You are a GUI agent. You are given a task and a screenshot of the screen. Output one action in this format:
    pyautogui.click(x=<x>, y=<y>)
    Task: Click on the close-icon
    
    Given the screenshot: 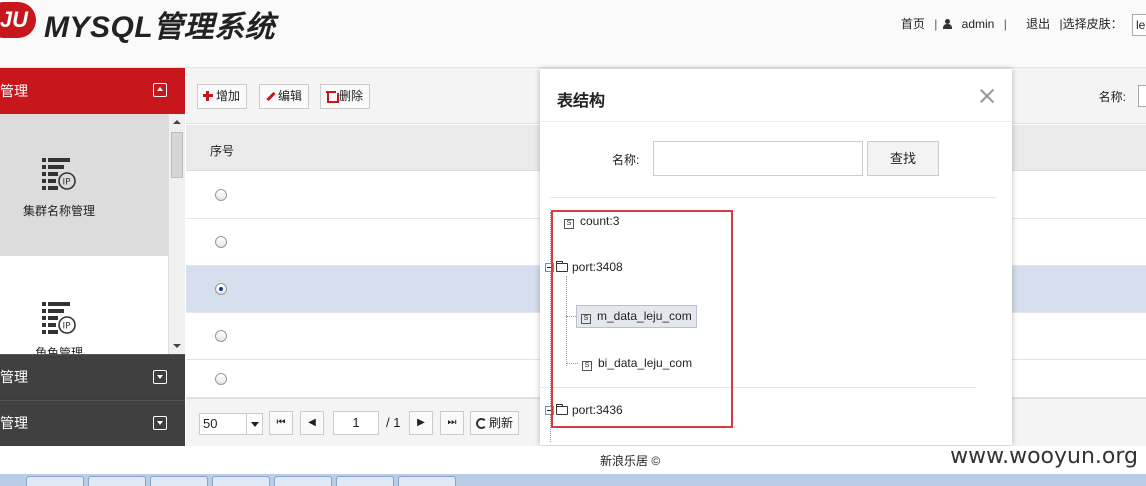 What is the action you would take?
    pyautogui.click(x=987, y=96)
    